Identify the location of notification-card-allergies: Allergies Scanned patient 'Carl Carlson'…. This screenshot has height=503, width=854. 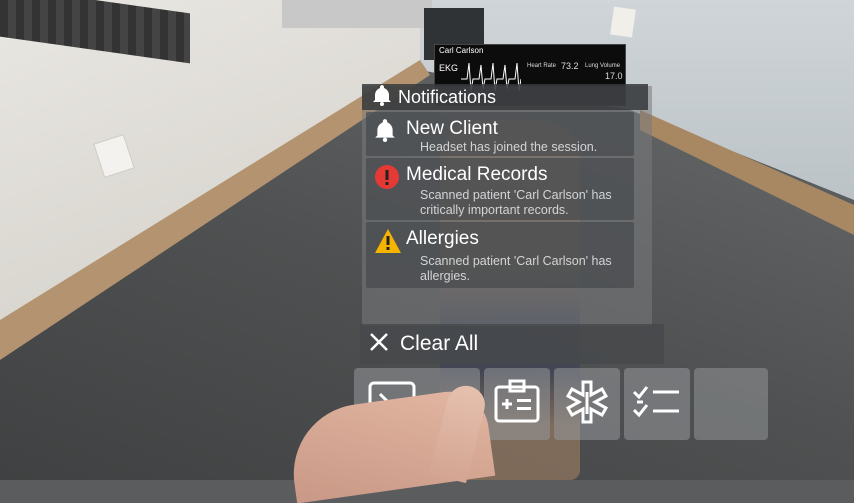
(500, 255).